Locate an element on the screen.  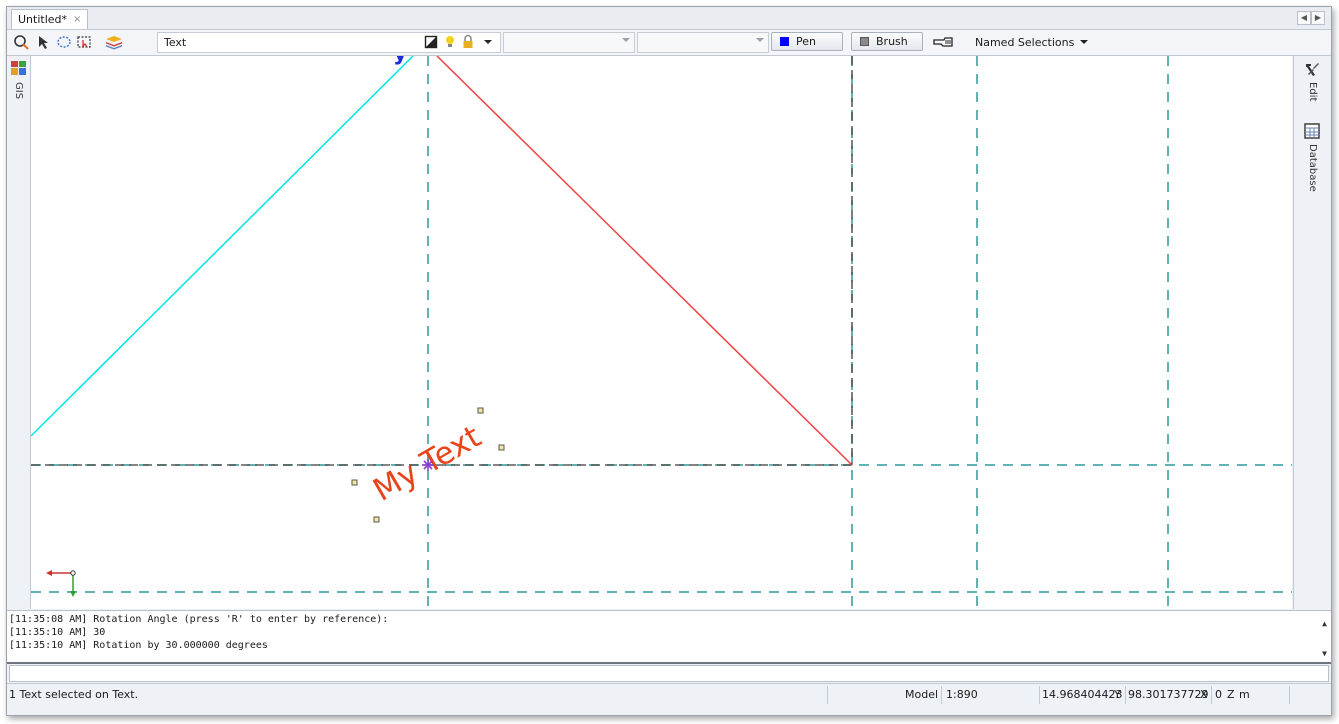
document-tab-bar: Untitled* × ◀ ▶ is located at coordinates (669, 18).